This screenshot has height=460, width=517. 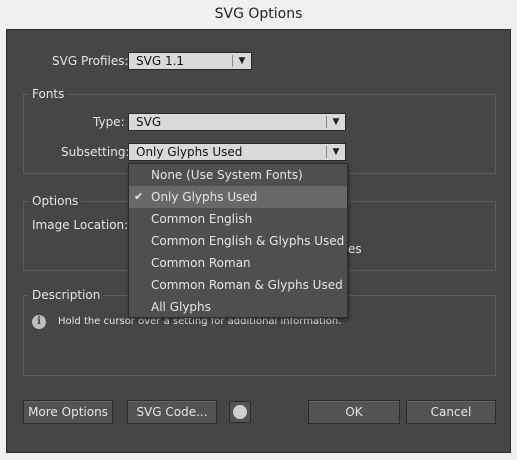 What do you see at coordinates (68, 412) in the screenshot?
I see `more-options-button: More Options` at bounding box center [68, 412].